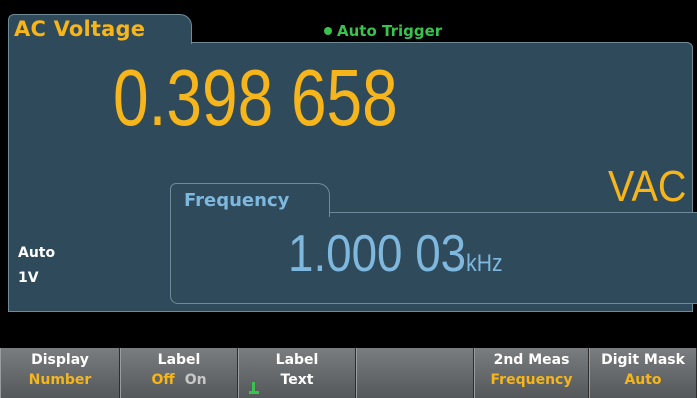  What do you see at coordinates (195, 380) in the screenshot?
I see `toggle-on-option: On` at bounding box center [195, 380].